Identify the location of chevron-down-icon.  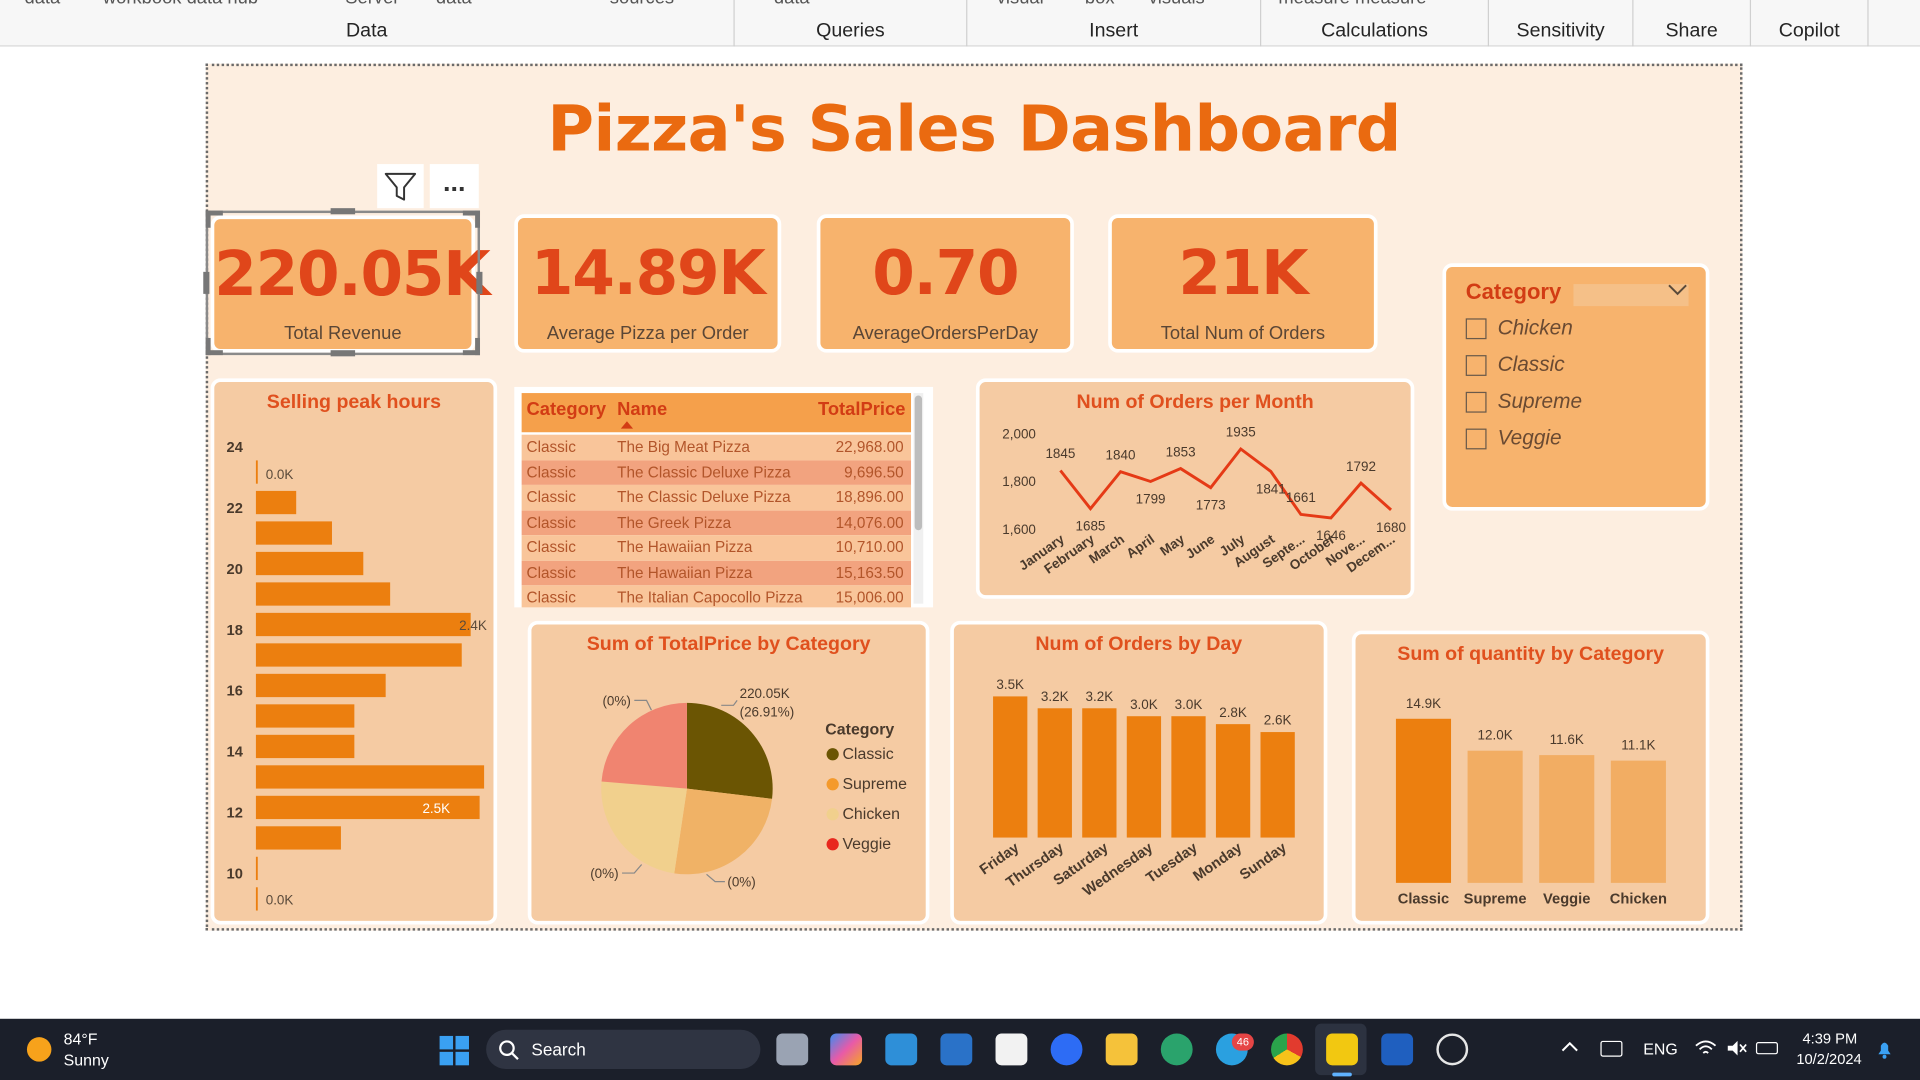
(1678, 290).